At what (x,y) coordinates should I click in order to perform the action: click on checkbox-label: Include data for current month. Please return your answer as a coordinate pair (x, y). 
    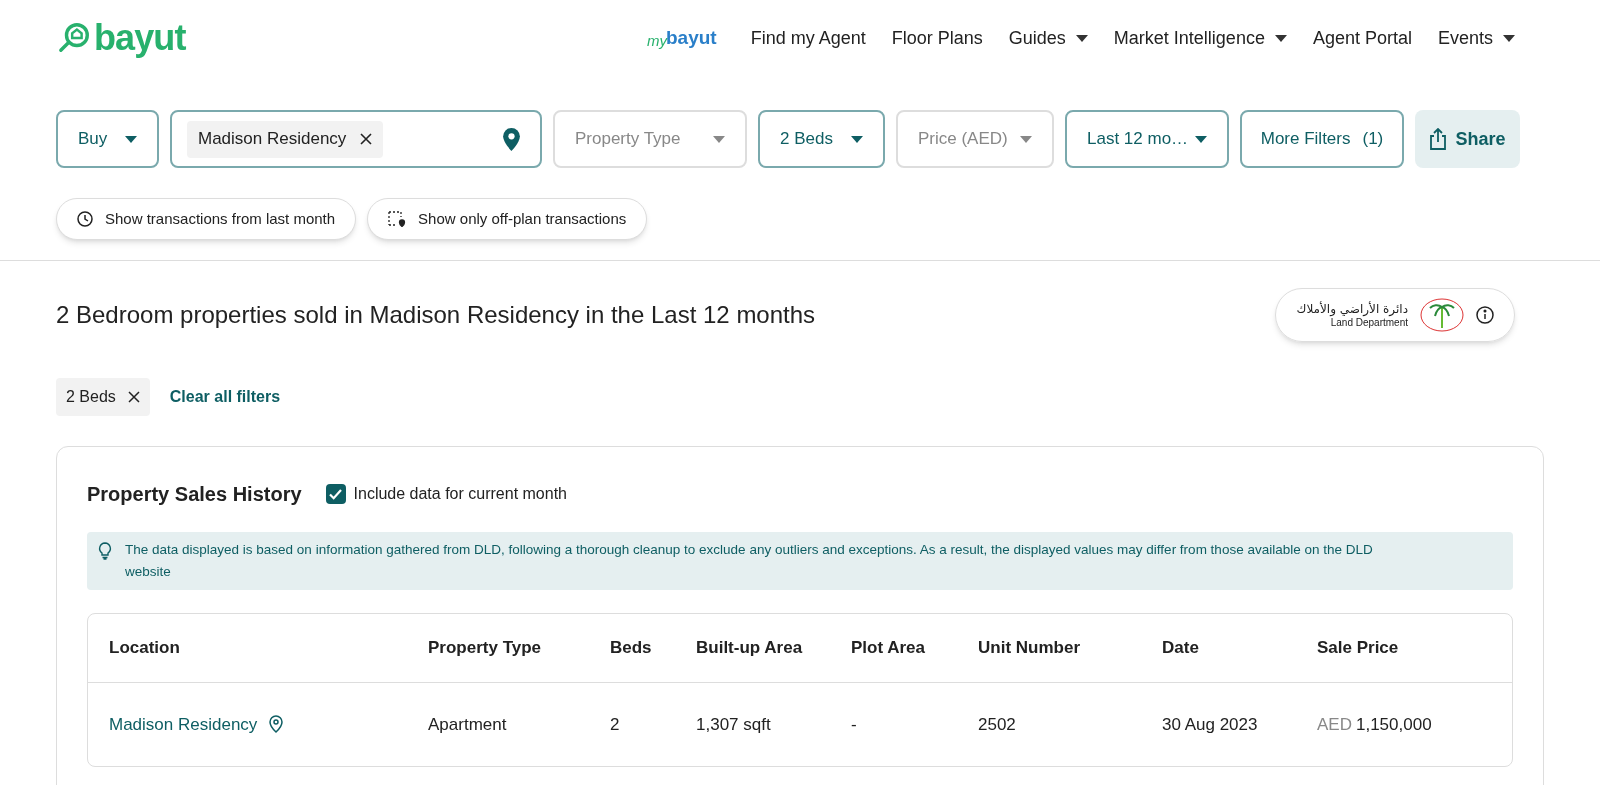
    Looking at the image, I should click on (460, 494).